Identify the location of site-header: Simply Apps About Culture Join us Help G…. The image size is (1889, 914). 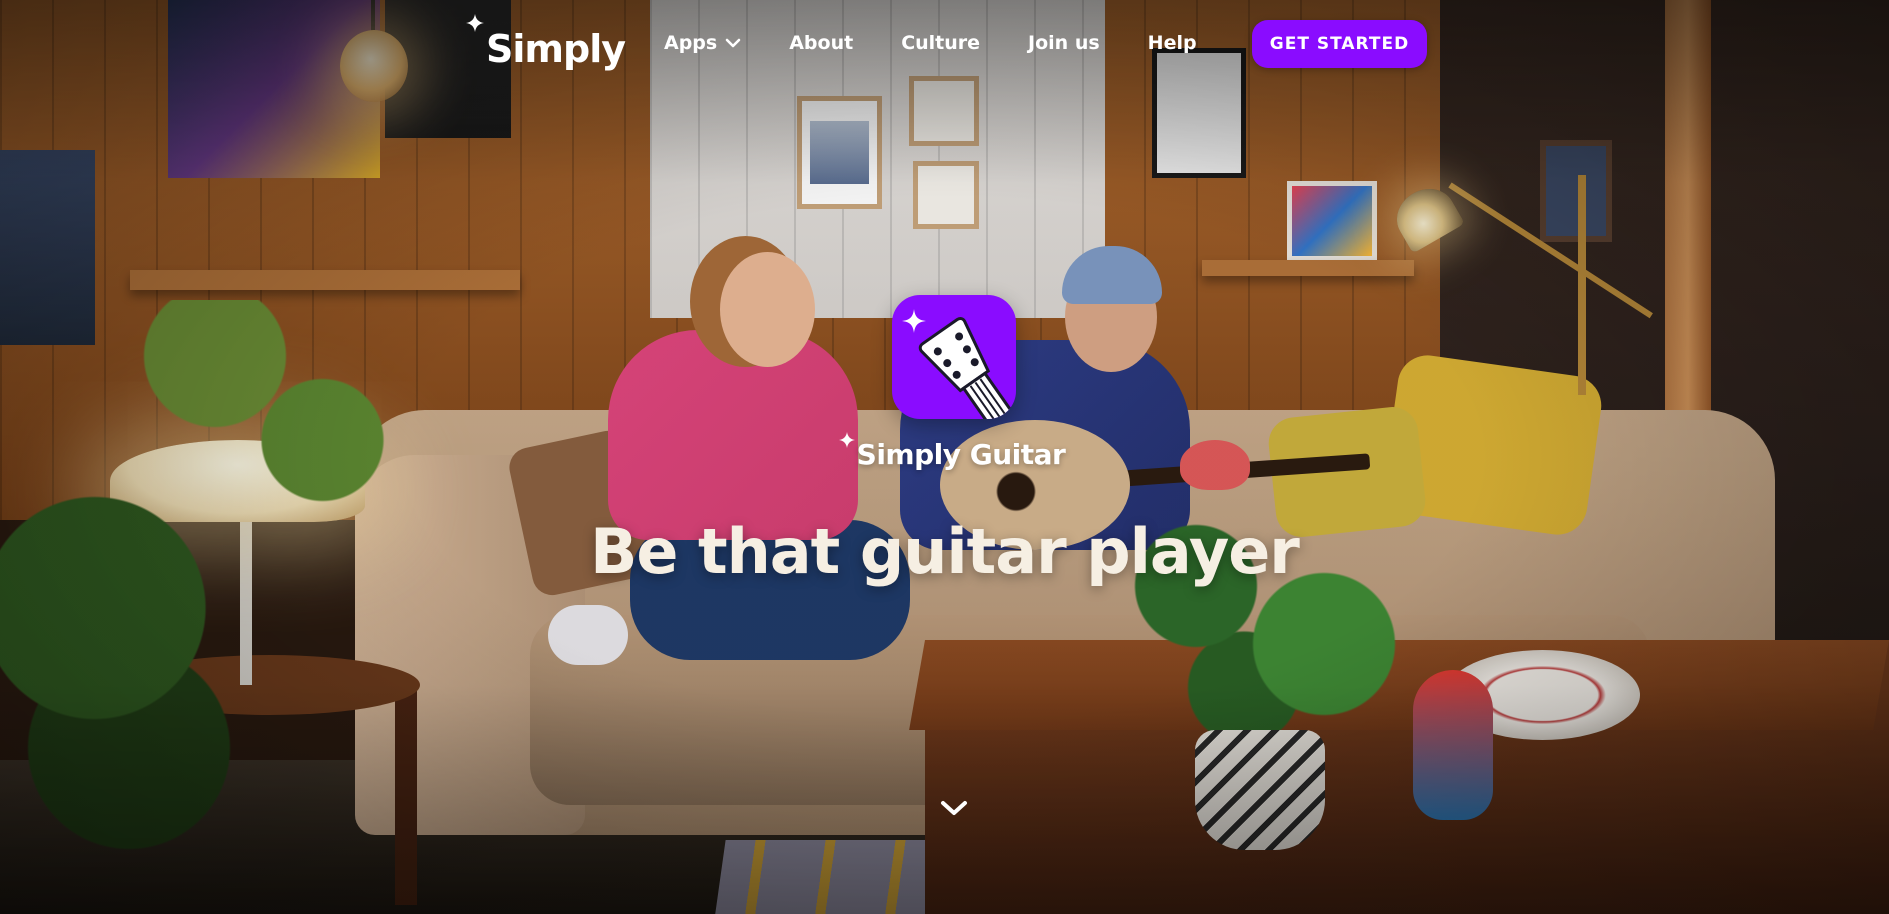
(944, 45).